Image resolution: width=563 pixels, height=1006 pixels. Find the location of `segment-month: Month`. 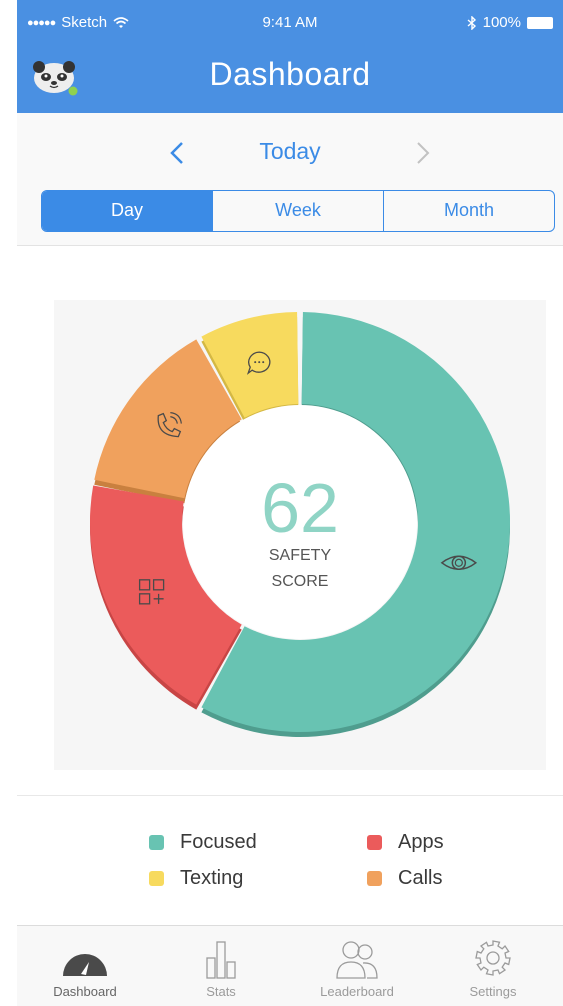

segment-month: Month is located at coordinates (468, 211).